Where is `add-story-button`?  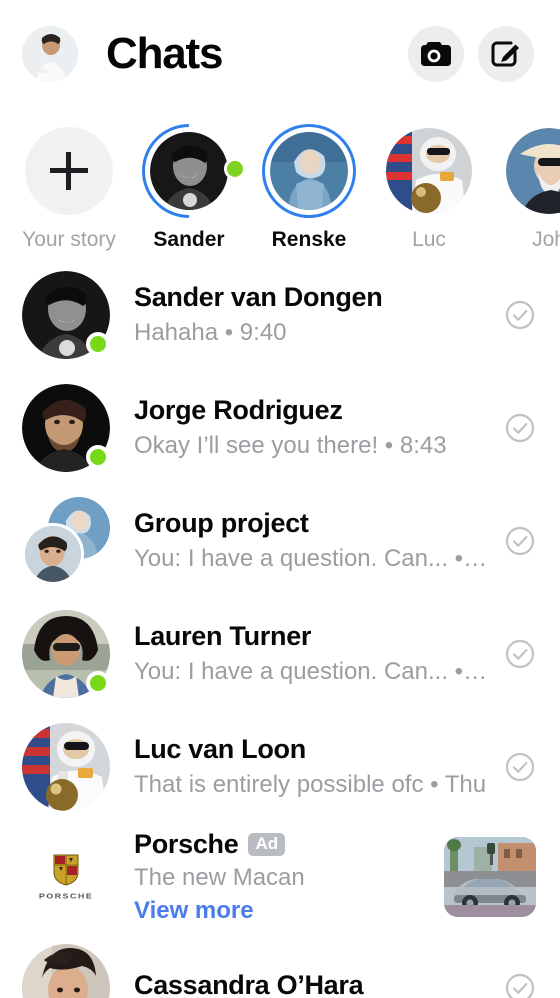
add-story-button is located at coordinates (69, 171).